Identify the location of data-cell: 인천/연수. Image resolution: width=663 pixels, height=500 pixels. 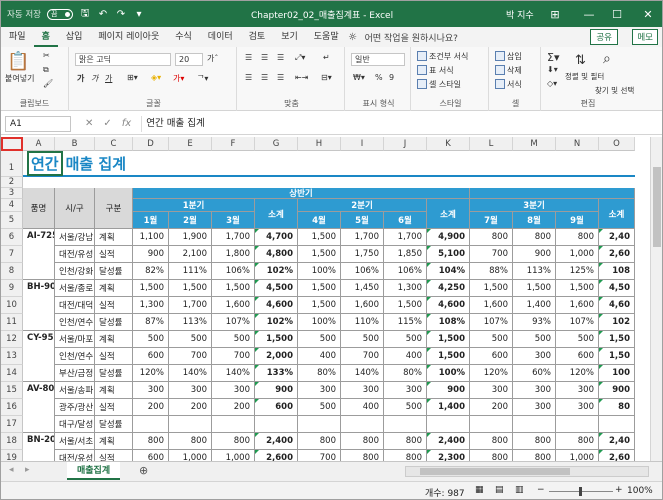
(75, 356).